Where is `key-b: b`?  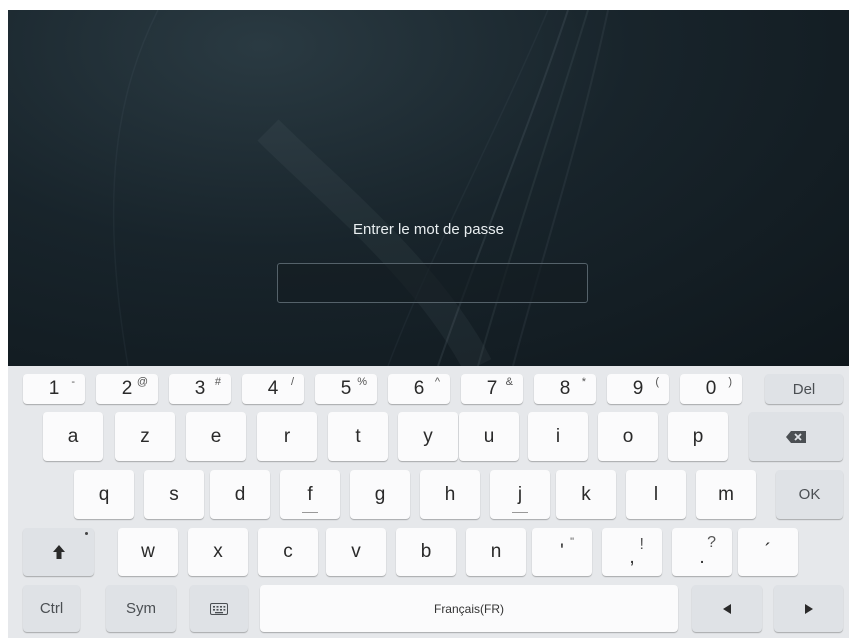 key-b: b is located at coordinates (426, 552).